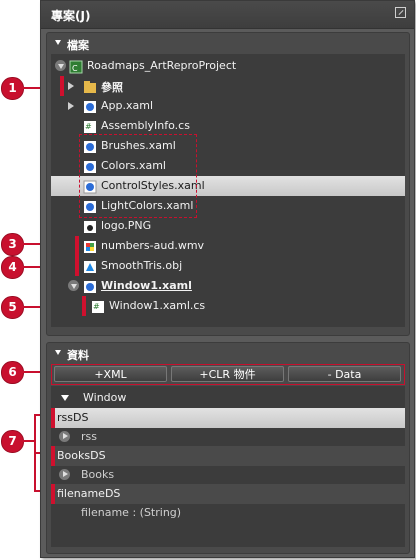  Describe the element at coordinates (228, 106) in the screenshot. I see `tree-item-app-xaml: App.xaml` at that location.